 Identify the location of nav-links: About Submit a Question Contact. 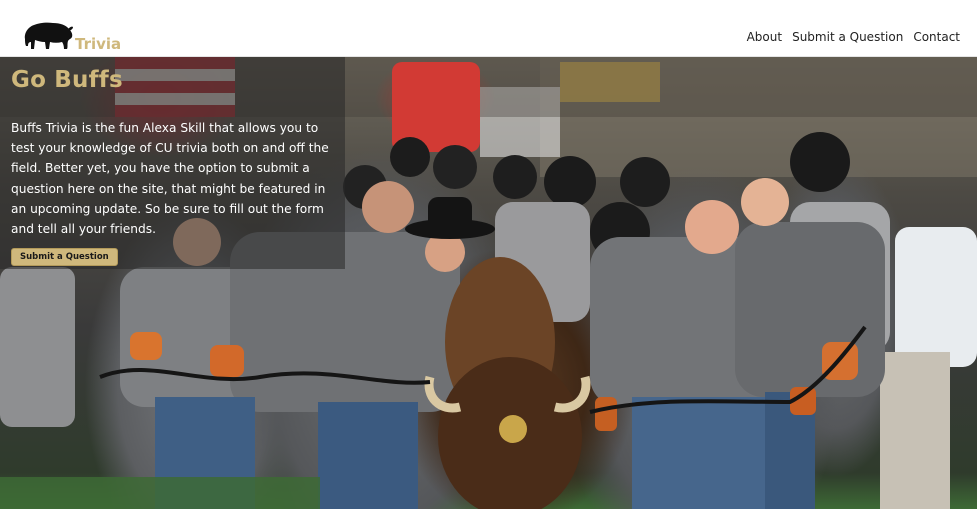
(848, 37).